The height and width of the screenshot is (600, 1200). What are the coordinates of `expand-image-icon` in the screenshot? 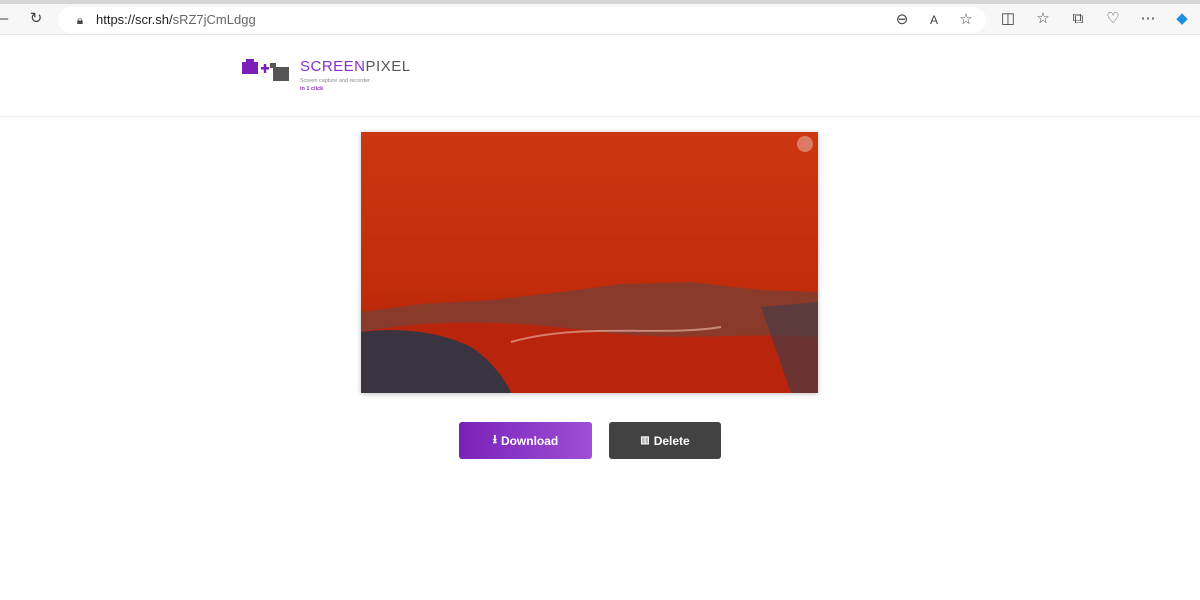 It's located at (805, 144).